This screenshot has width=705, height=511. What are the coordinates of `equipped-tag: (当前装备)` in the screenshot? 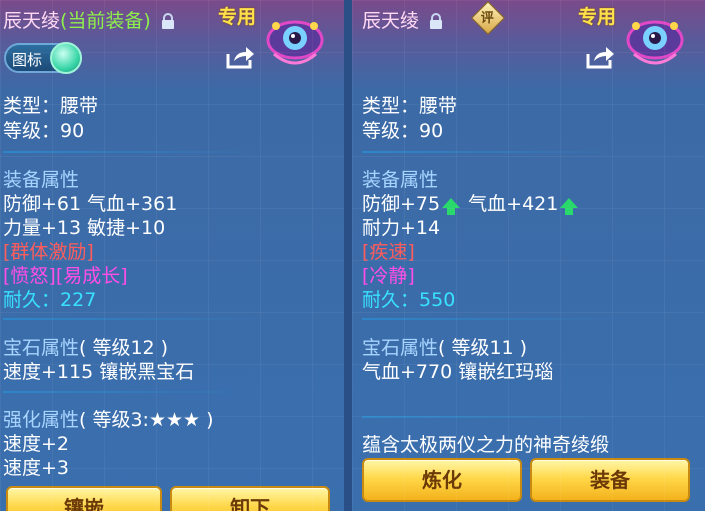 It's located at (105, 21).